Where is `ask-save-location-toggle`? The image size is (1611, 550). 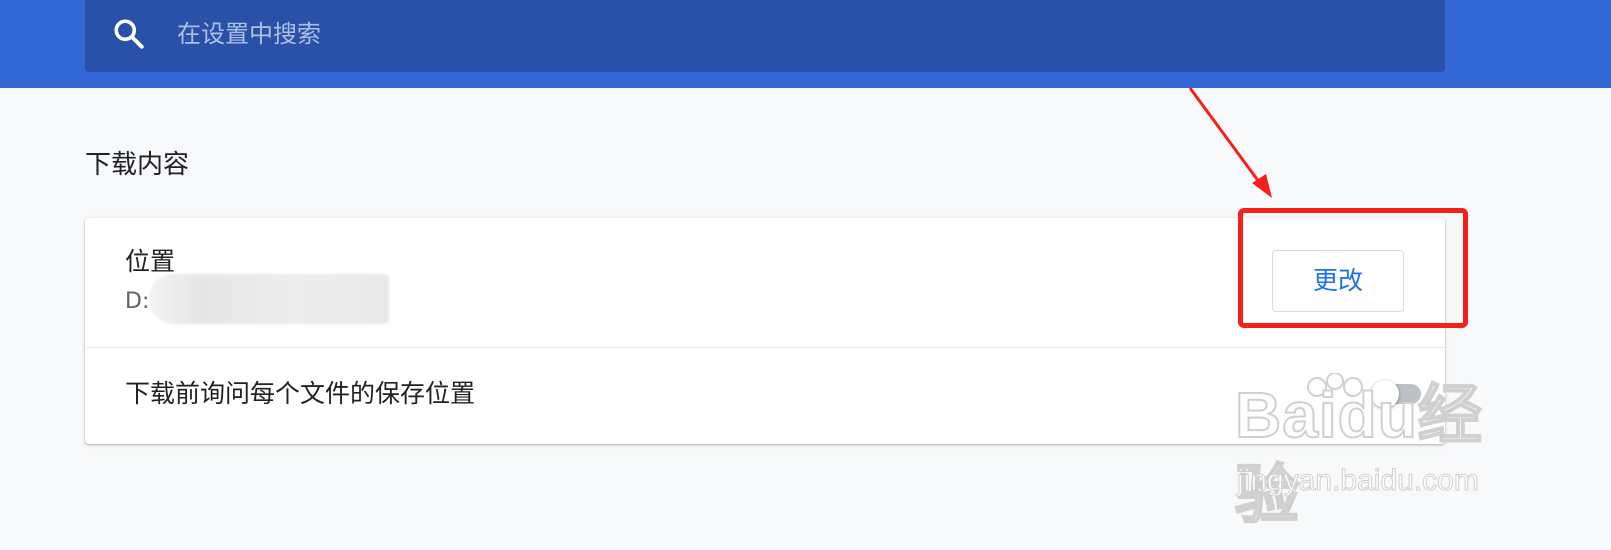
ask-save-location-toggle is located at coordinates (1396, 394).